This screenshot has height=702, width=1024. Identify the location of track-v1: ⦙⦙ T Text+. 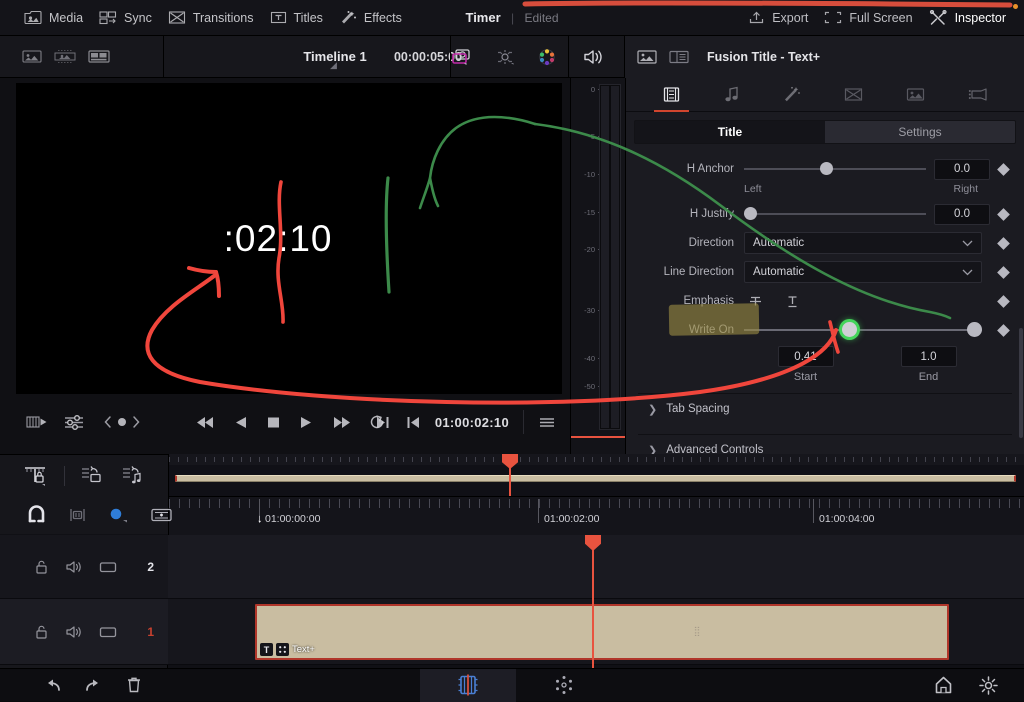
(596, 632).